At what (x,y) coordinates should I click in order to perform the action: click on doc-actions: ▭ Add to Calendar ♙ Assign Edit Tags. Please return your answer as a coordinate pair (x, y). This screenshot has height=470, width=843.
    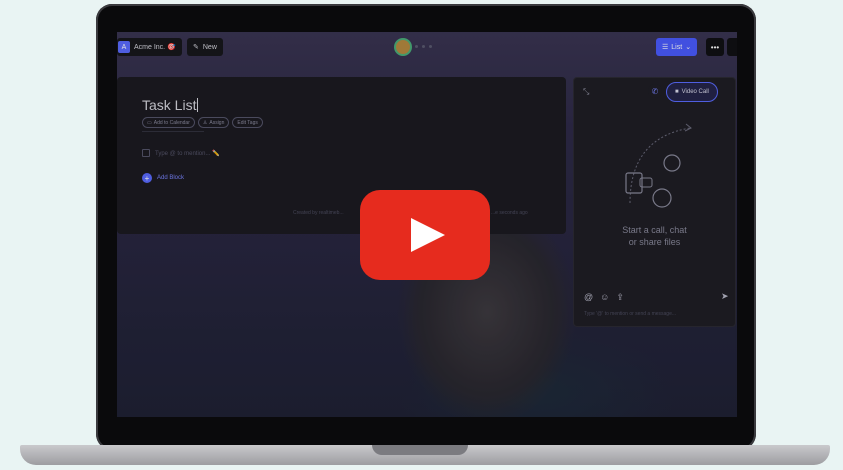
    Looking at the image, I should click on (202, 122).